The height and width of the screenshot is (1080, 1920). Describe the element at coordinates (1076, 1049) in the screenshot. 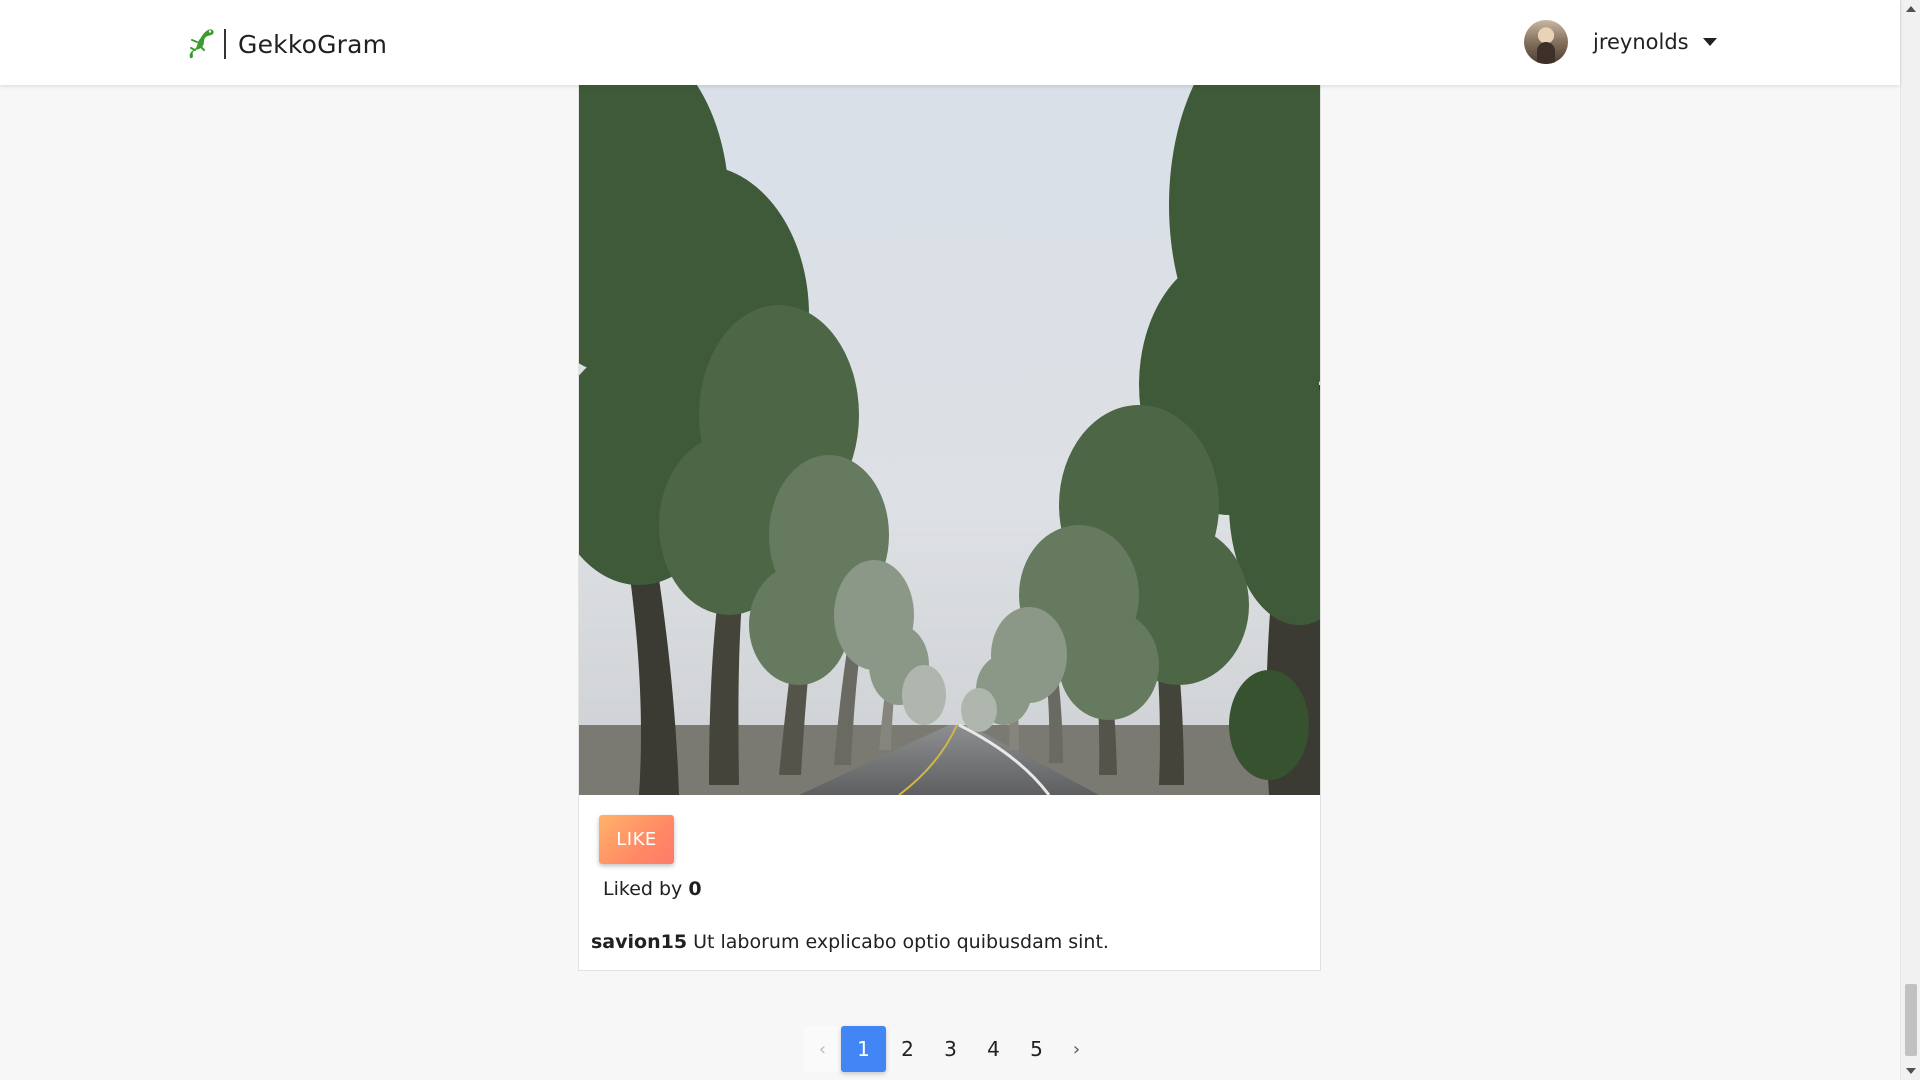

I see `next-page-button: ›` at that location.